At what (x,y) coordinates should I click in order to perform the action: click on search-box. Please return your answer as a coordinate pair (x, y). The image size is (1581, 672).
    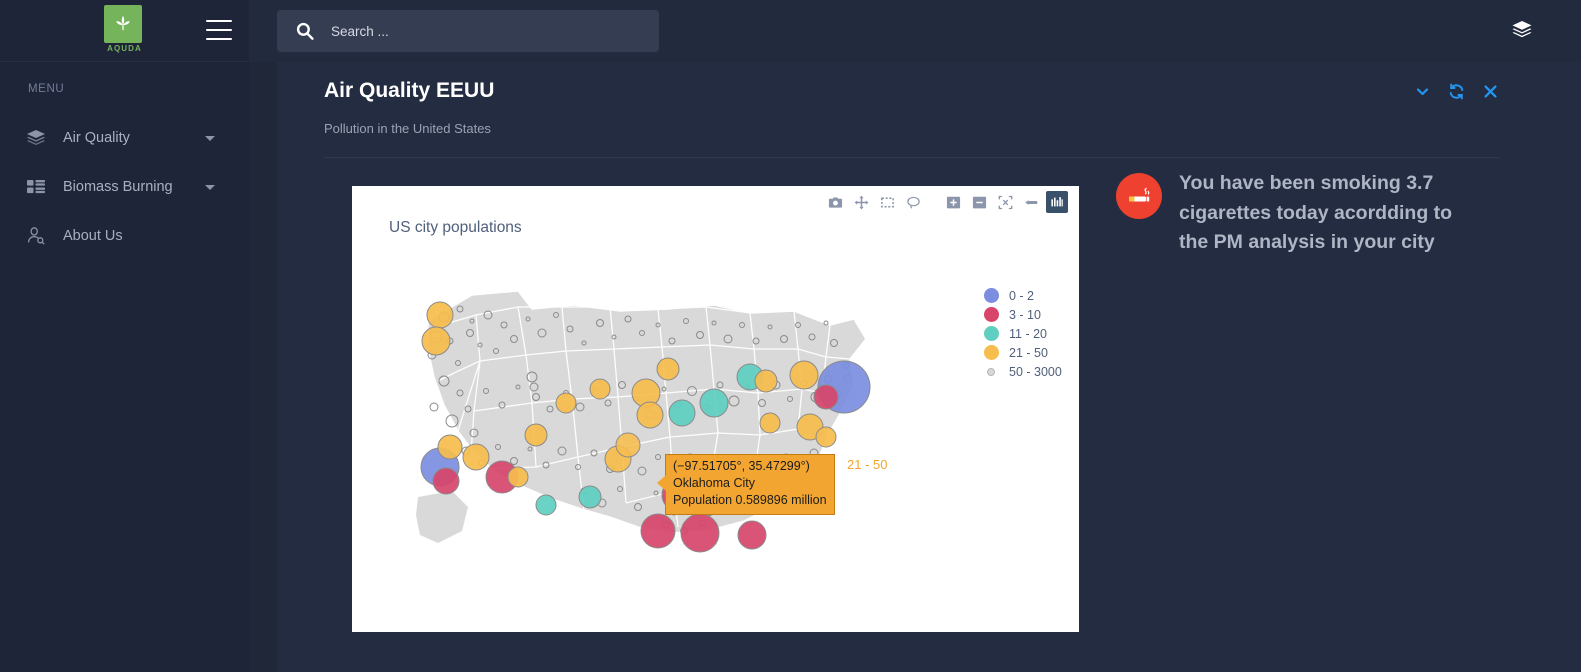
    Looking at the image, I should click on (468, 31).